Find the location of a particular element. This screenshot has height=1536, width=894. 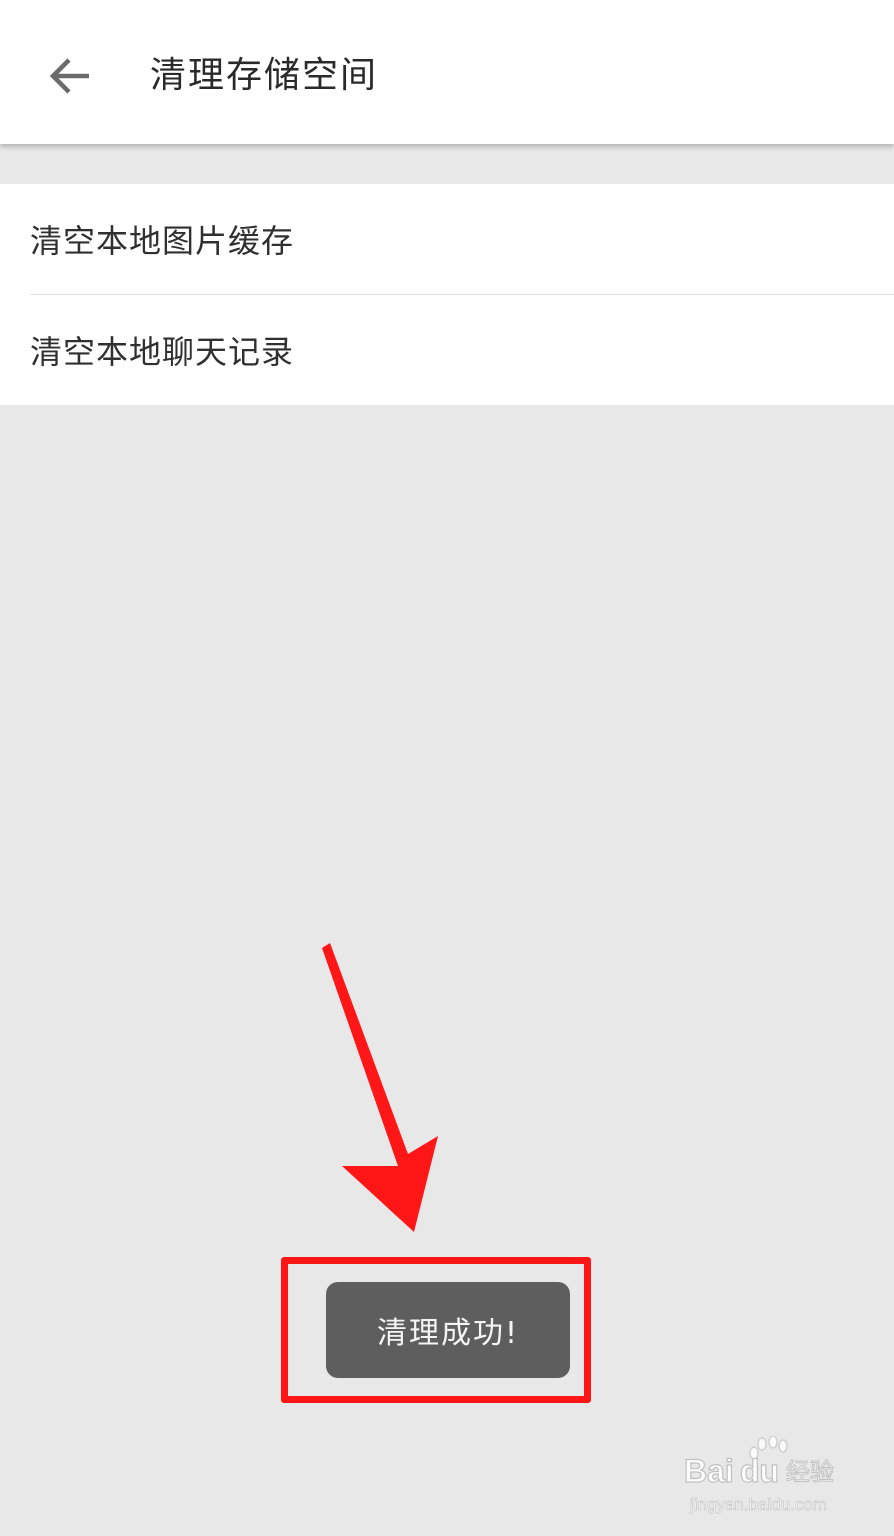

clear-image-cache-item: 清空本地图片缓存 is located at coordinates (447, 239).